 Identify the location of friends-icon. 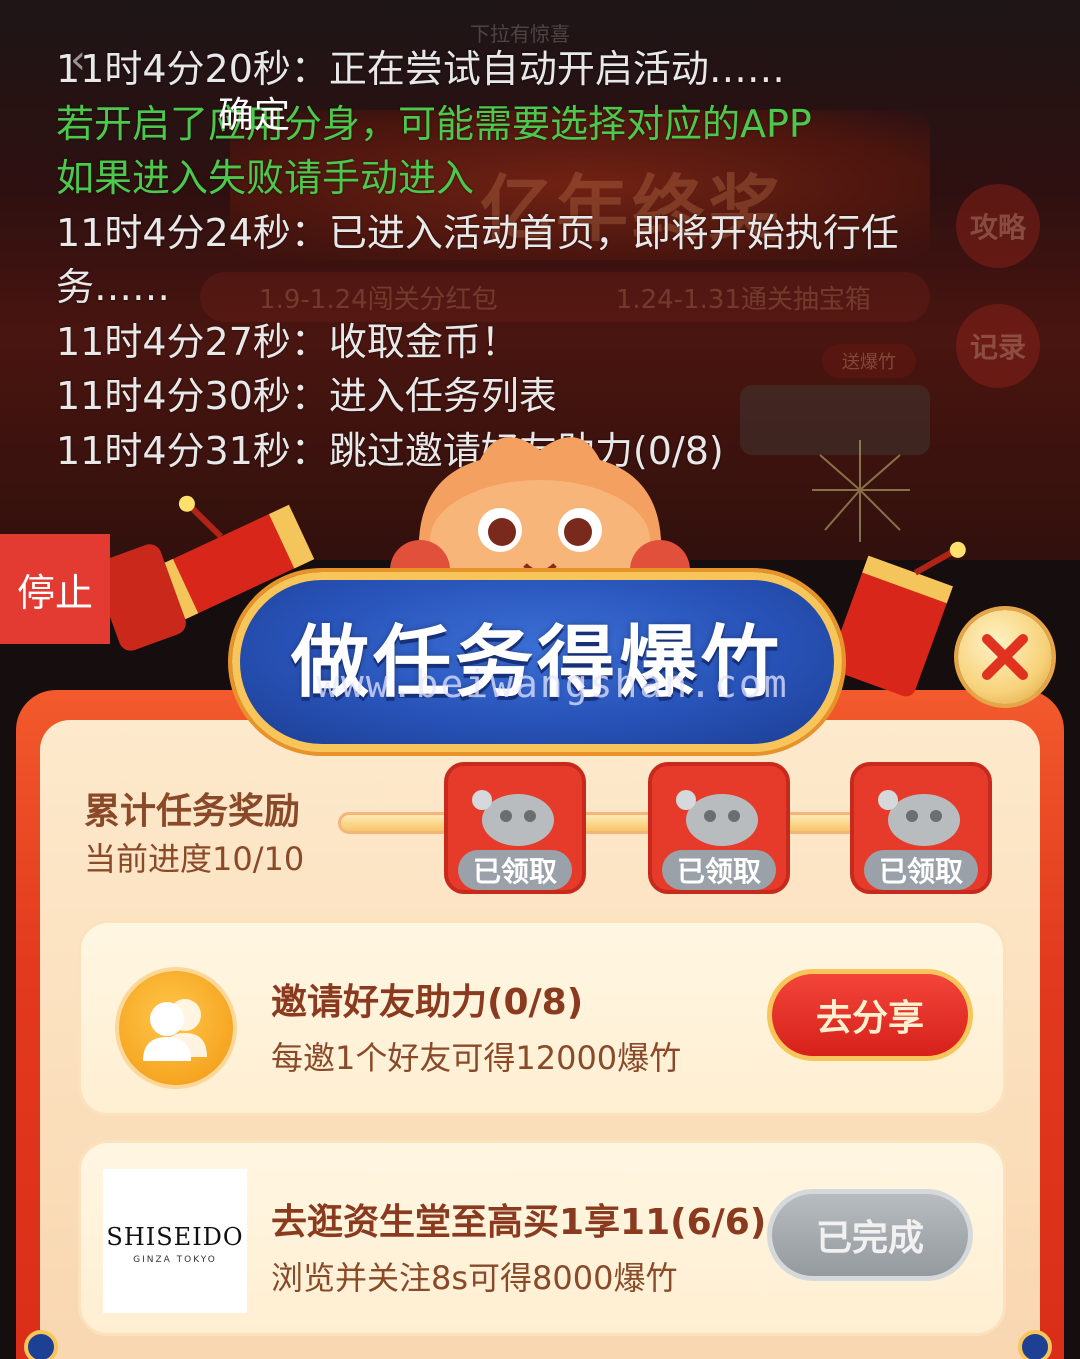
(175, 1030).